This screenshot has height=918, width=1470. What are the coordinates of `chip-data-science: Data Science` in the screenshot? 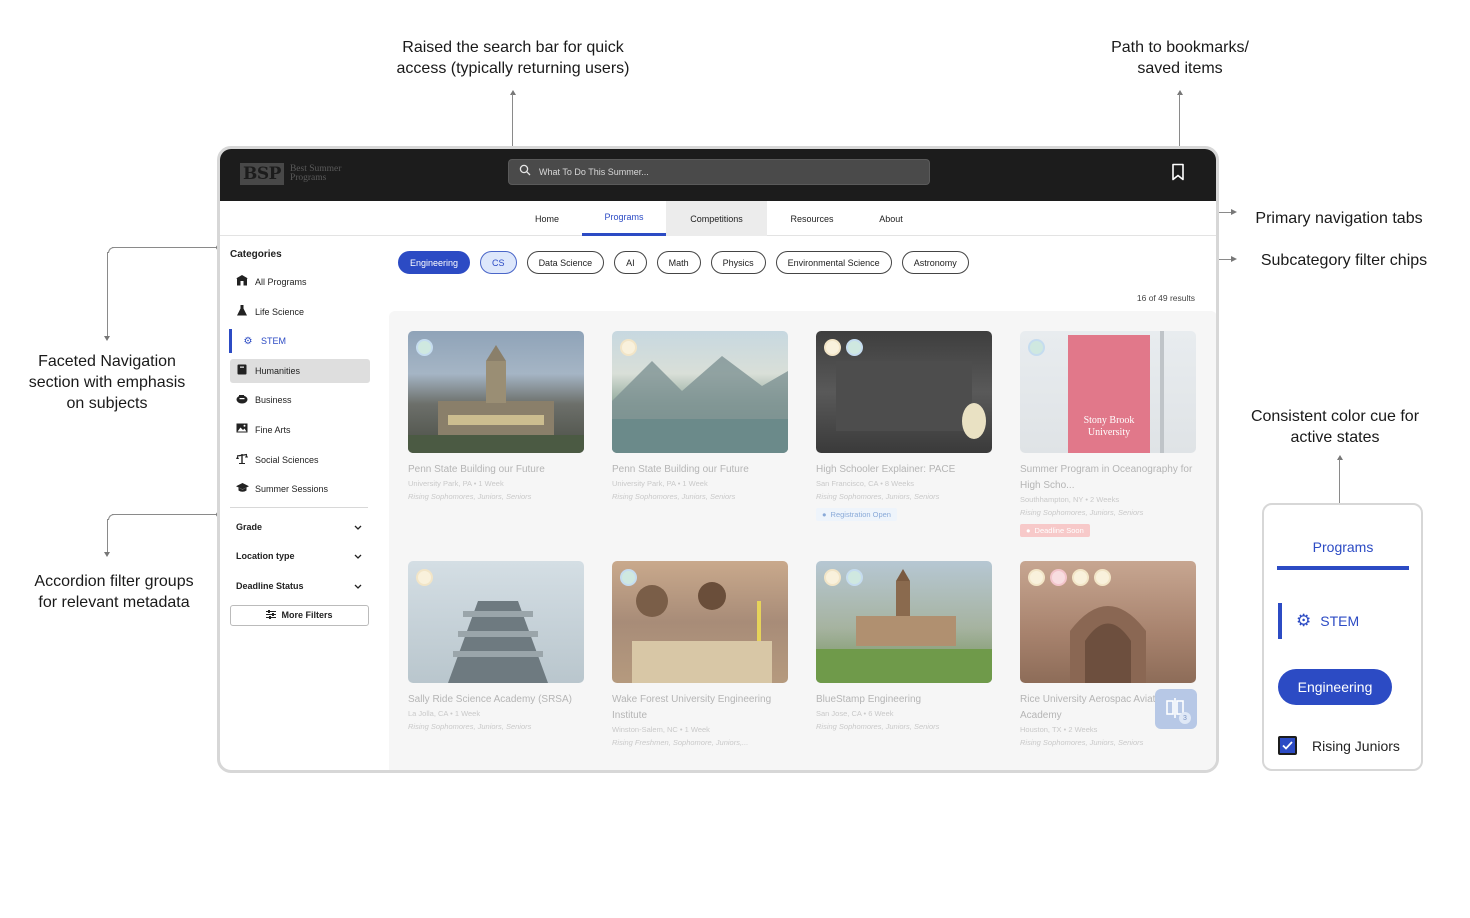 It's located at (565, 262).